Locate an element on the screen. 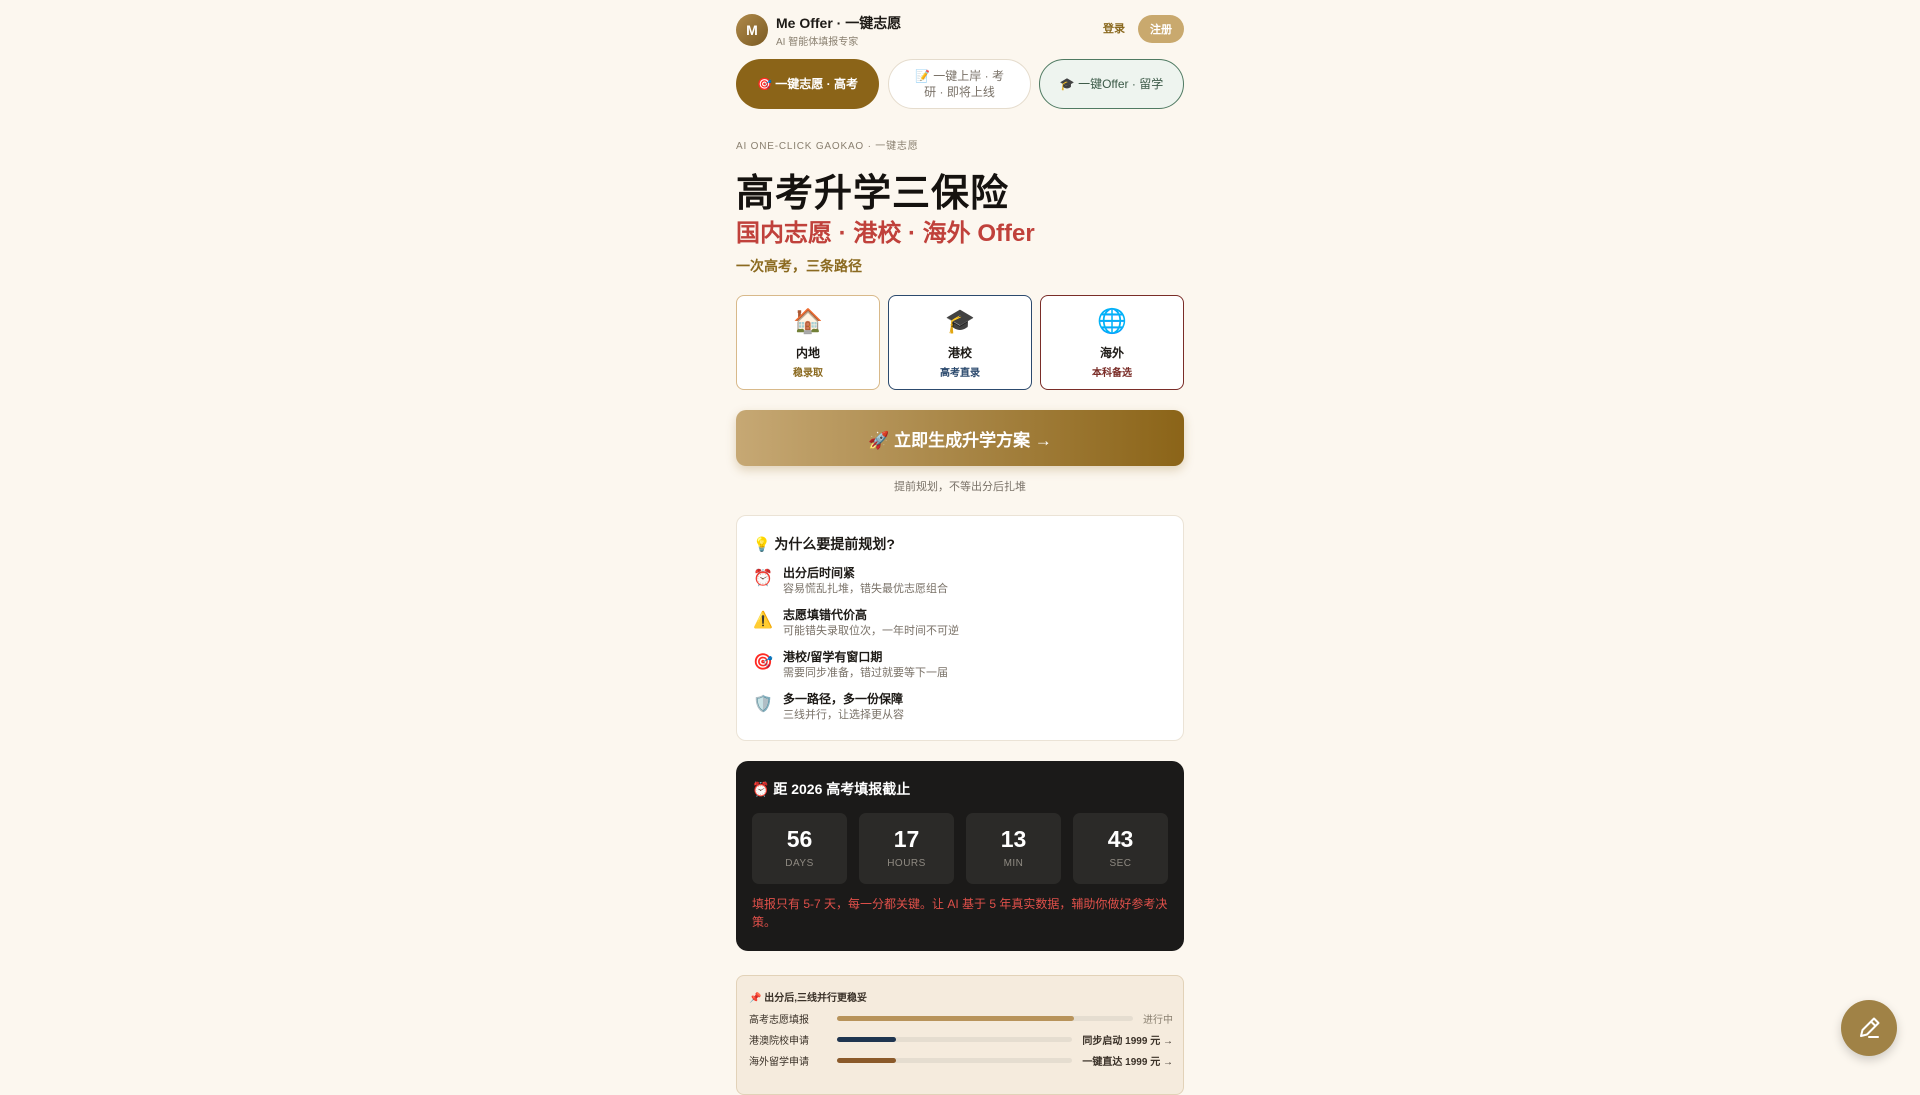 This screenshot has width=1920, height=1095. progress-label: 海外留学申请 is located at coordinates (779, 1062).